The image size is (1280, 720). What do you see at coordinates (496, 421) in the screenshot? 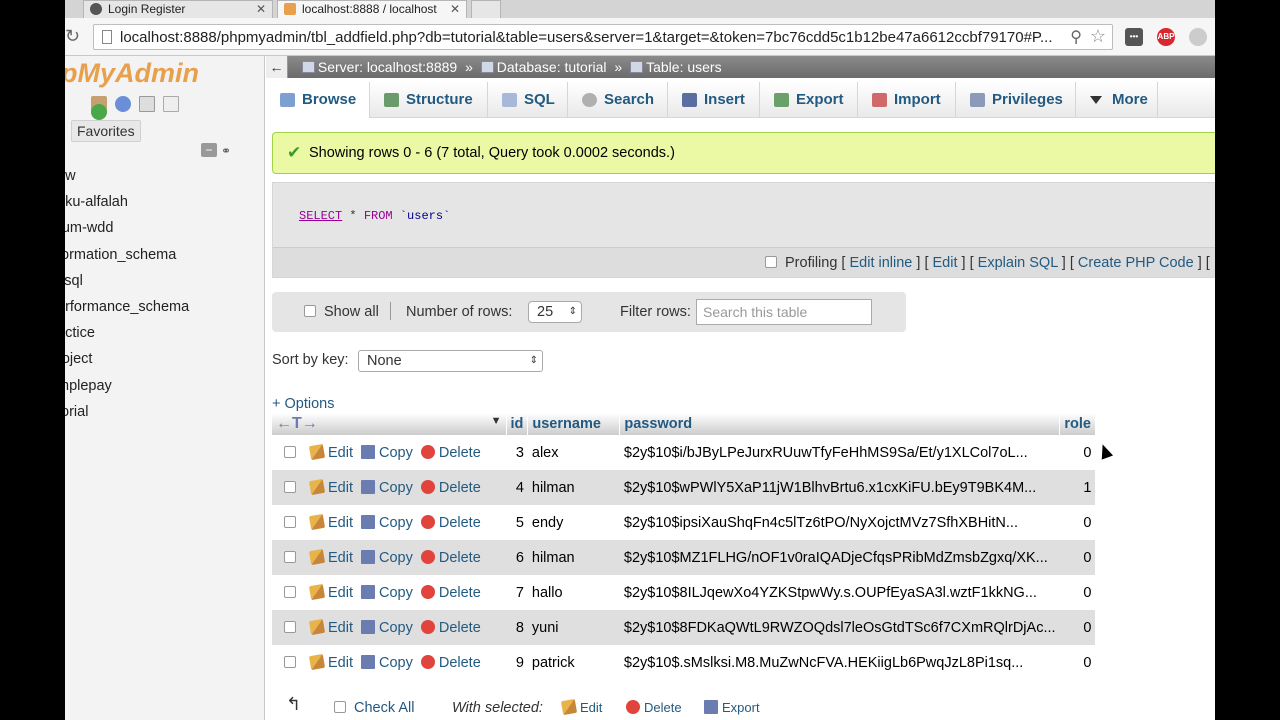
I see `sort-dropdown-icon: ▼` at bounding box center [496, 421].